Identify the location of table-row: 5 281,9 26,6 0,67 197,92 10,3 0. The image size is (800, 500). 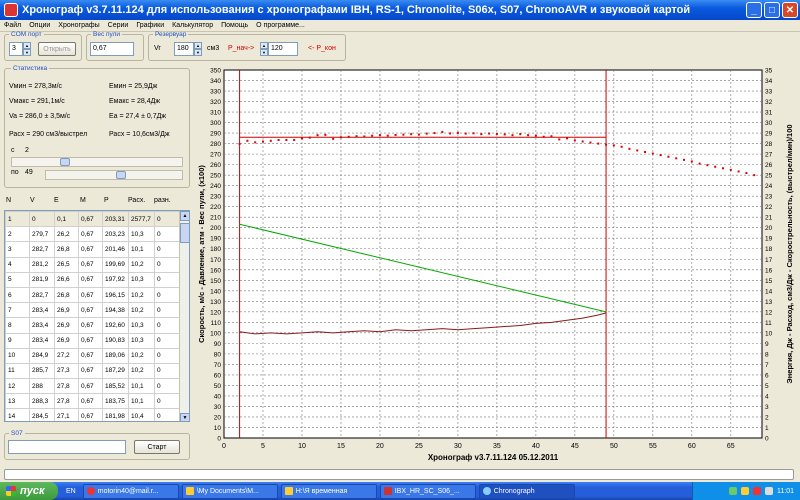
(93, 279).